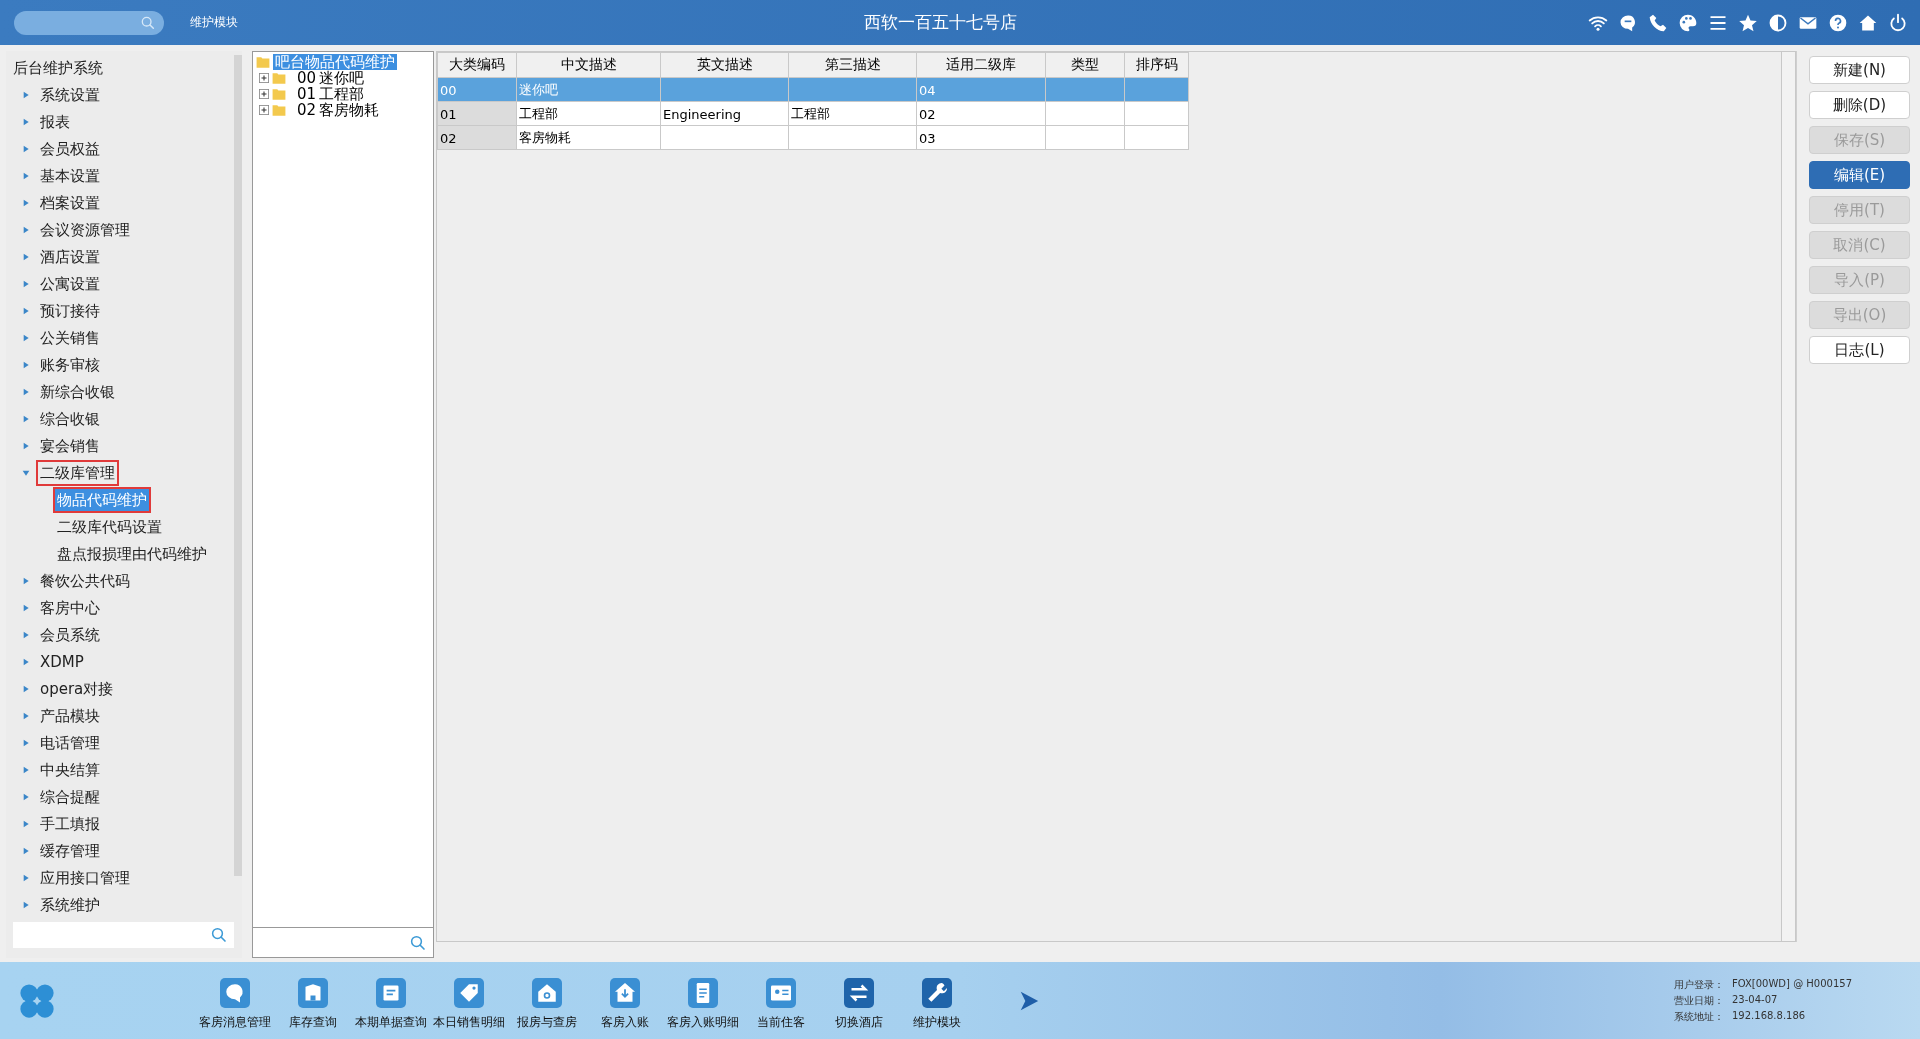 Image resolution: width=1920 pixels, height=1039 pixels. What do you see at coordinates (70, 715) in the screenshot?
I see `tree-item: 产品模块` at bounding box center [70, 715].